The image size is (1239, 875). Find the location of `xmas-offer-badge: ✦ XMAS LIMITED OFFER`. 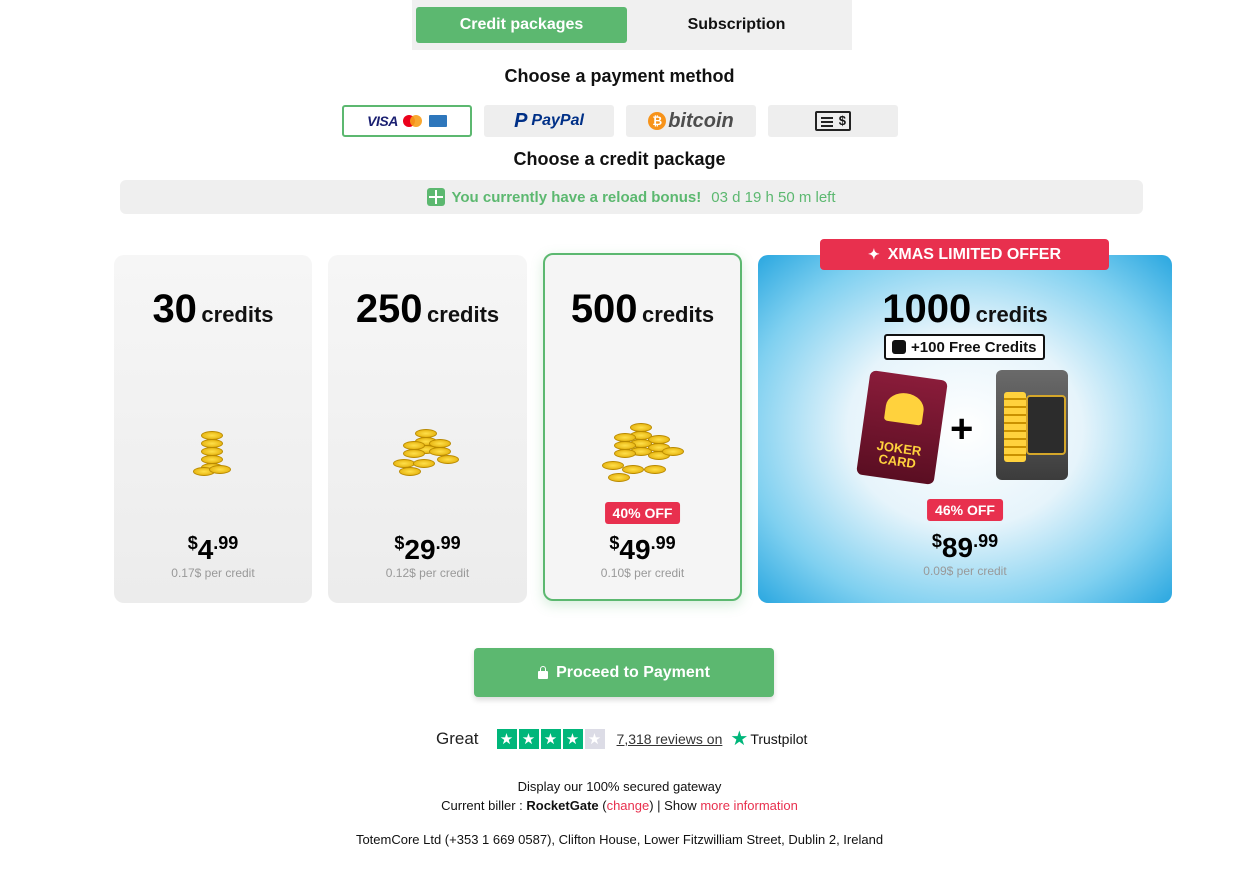

xmas-offer-badge: ✦ XMAS LIMITED OFFER is located at coordinates (964, 254).